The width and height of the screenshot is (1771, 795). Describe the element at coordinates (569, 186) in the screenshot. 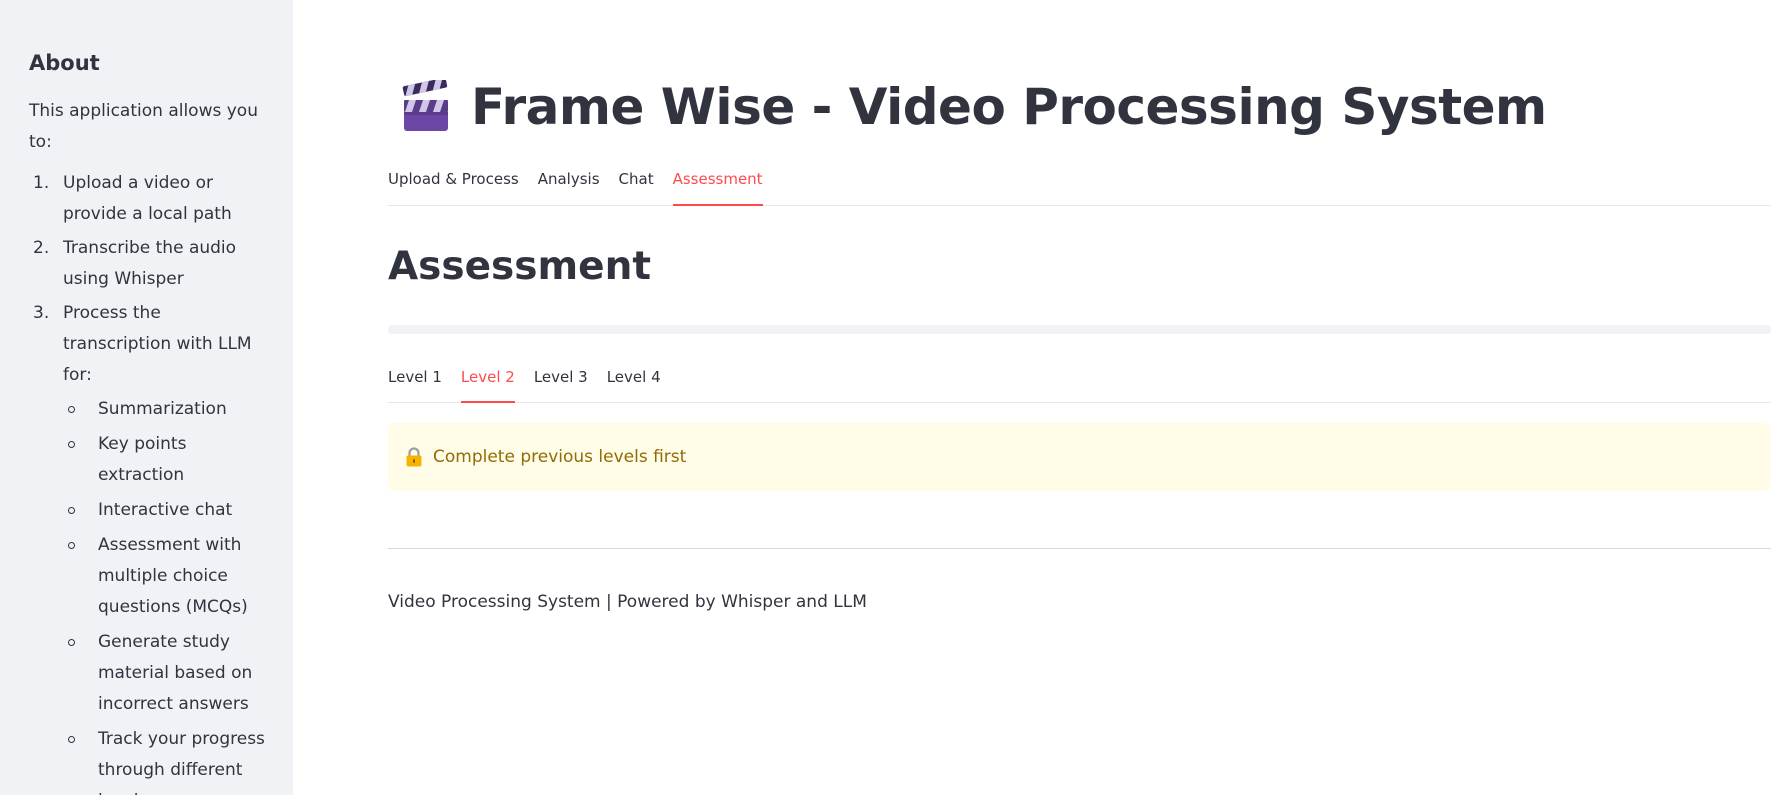

I see `tab-analysis: Analysis` at that location.